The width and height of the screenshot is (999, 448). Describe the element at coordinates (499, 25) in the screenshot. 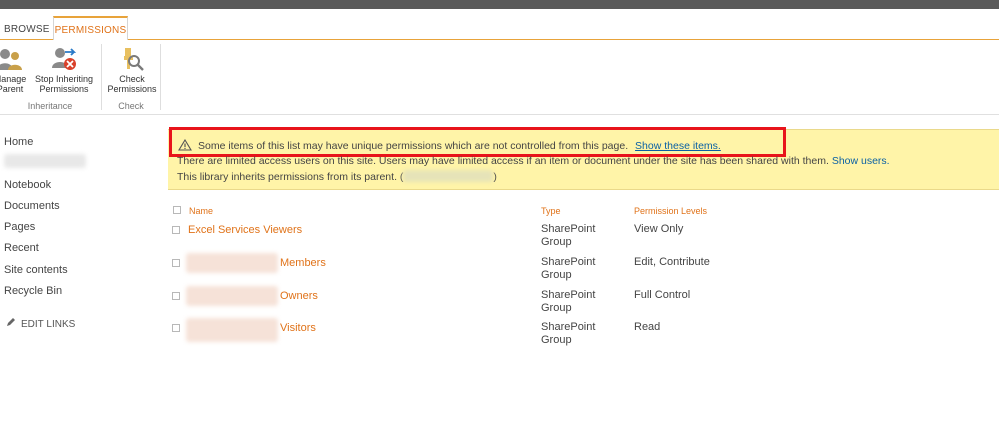

I see `ribbon-tab-row: BROWSE PERMISSIONS` at that location.